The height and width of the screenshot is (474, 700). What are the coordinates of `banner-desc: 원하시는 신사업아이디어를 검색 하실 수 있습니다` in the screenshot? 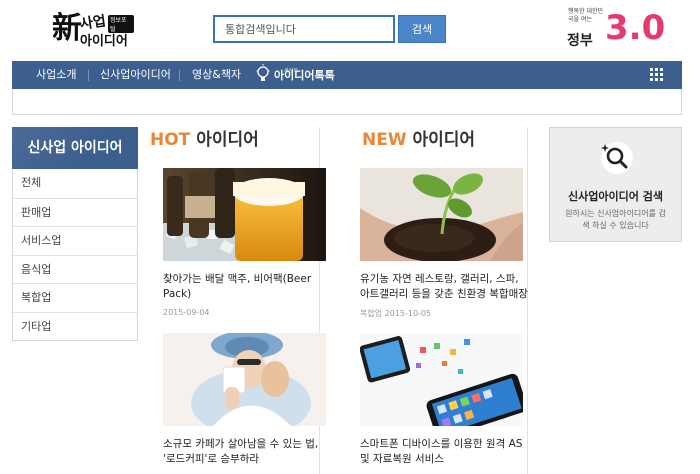 It's located at (615, 219).